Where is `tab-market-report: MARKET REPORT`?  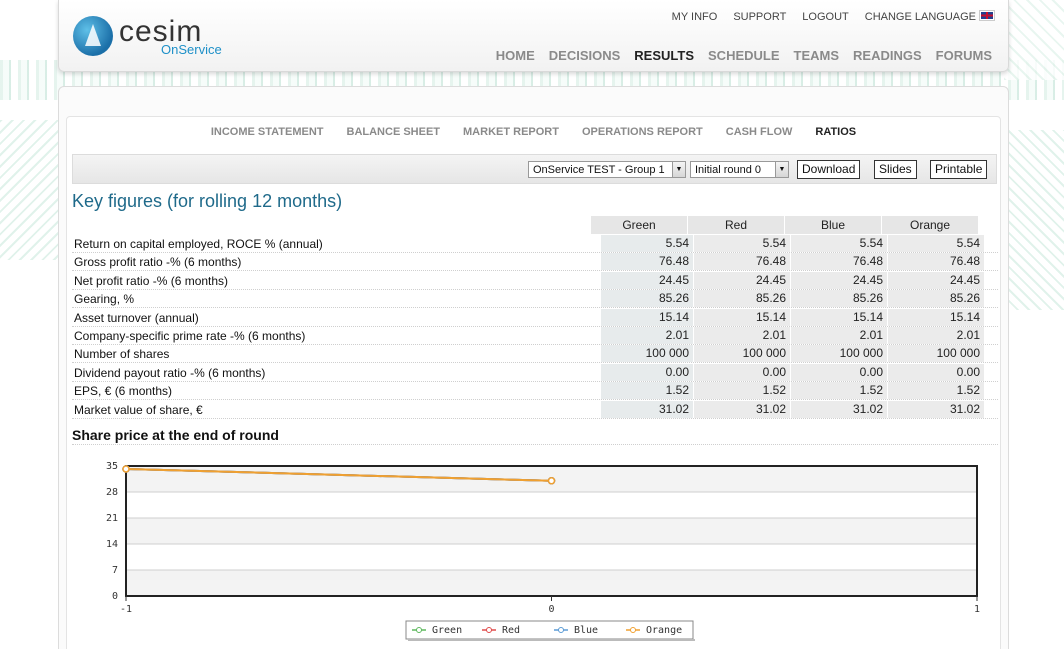 tab-market-report: MARKET REPORT is located at coordinates (511, 132).